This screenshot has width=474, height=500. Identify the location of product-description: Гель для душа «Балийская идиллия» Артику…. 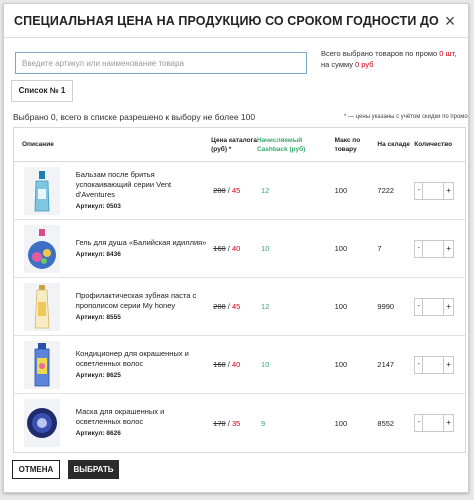
(138, 249).